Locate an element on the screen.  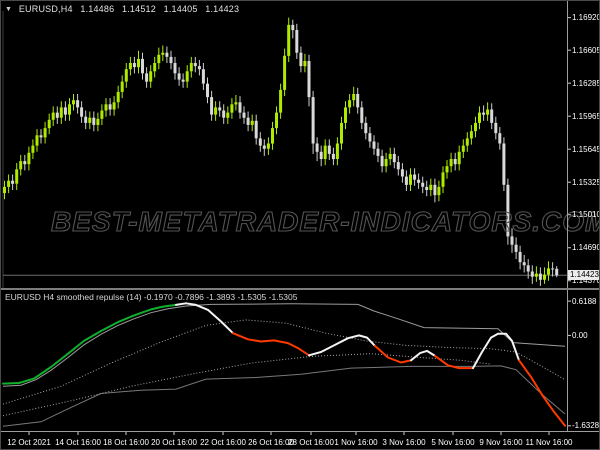
indicator-axis-label: -1.6328 is located at coordinates (586, 426).